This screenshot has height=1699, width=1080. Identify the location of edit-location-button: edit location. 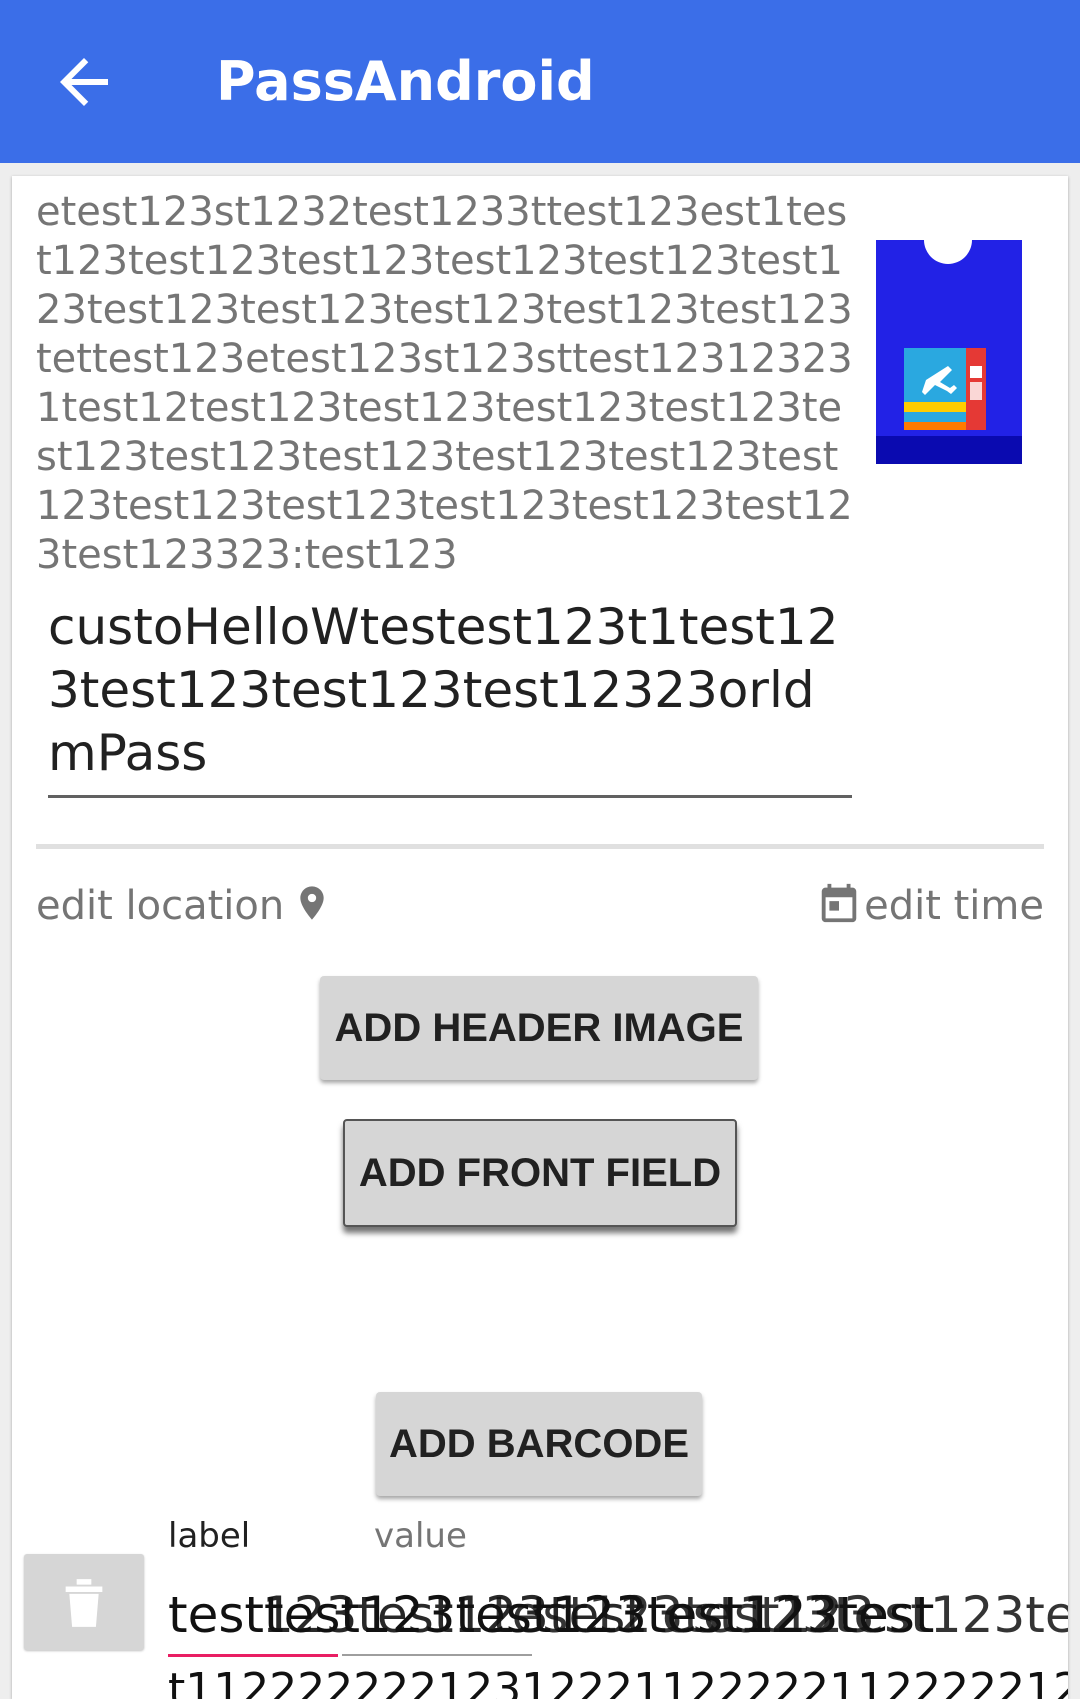
(184, 906).